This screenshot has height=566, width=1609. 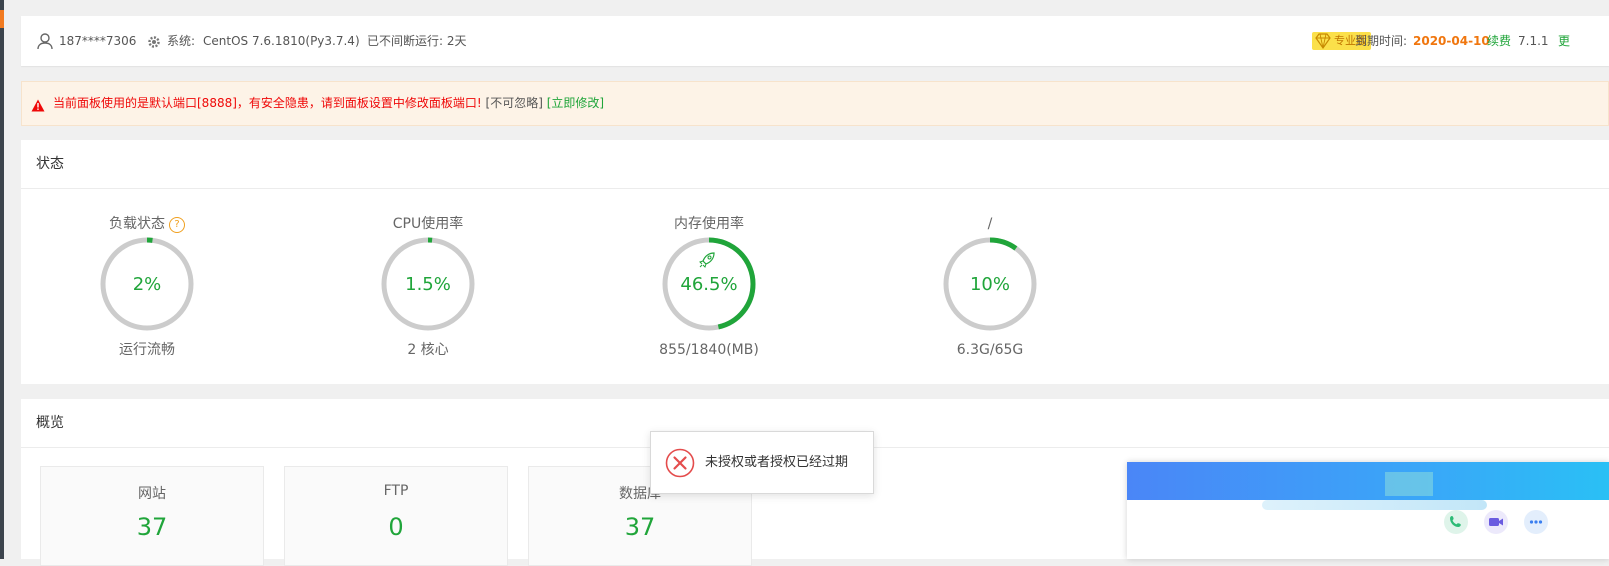 I want to click on chat-header, so click(x=1368, y=481).